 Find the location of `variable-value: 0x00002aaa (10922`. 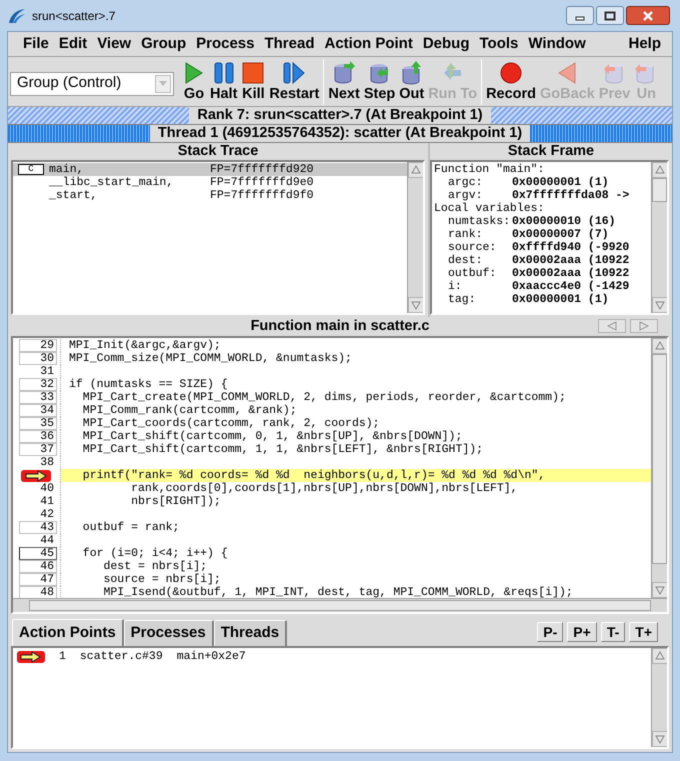

variable-value: 0x00002aaa (10922 is located at coordinates (571, 273).